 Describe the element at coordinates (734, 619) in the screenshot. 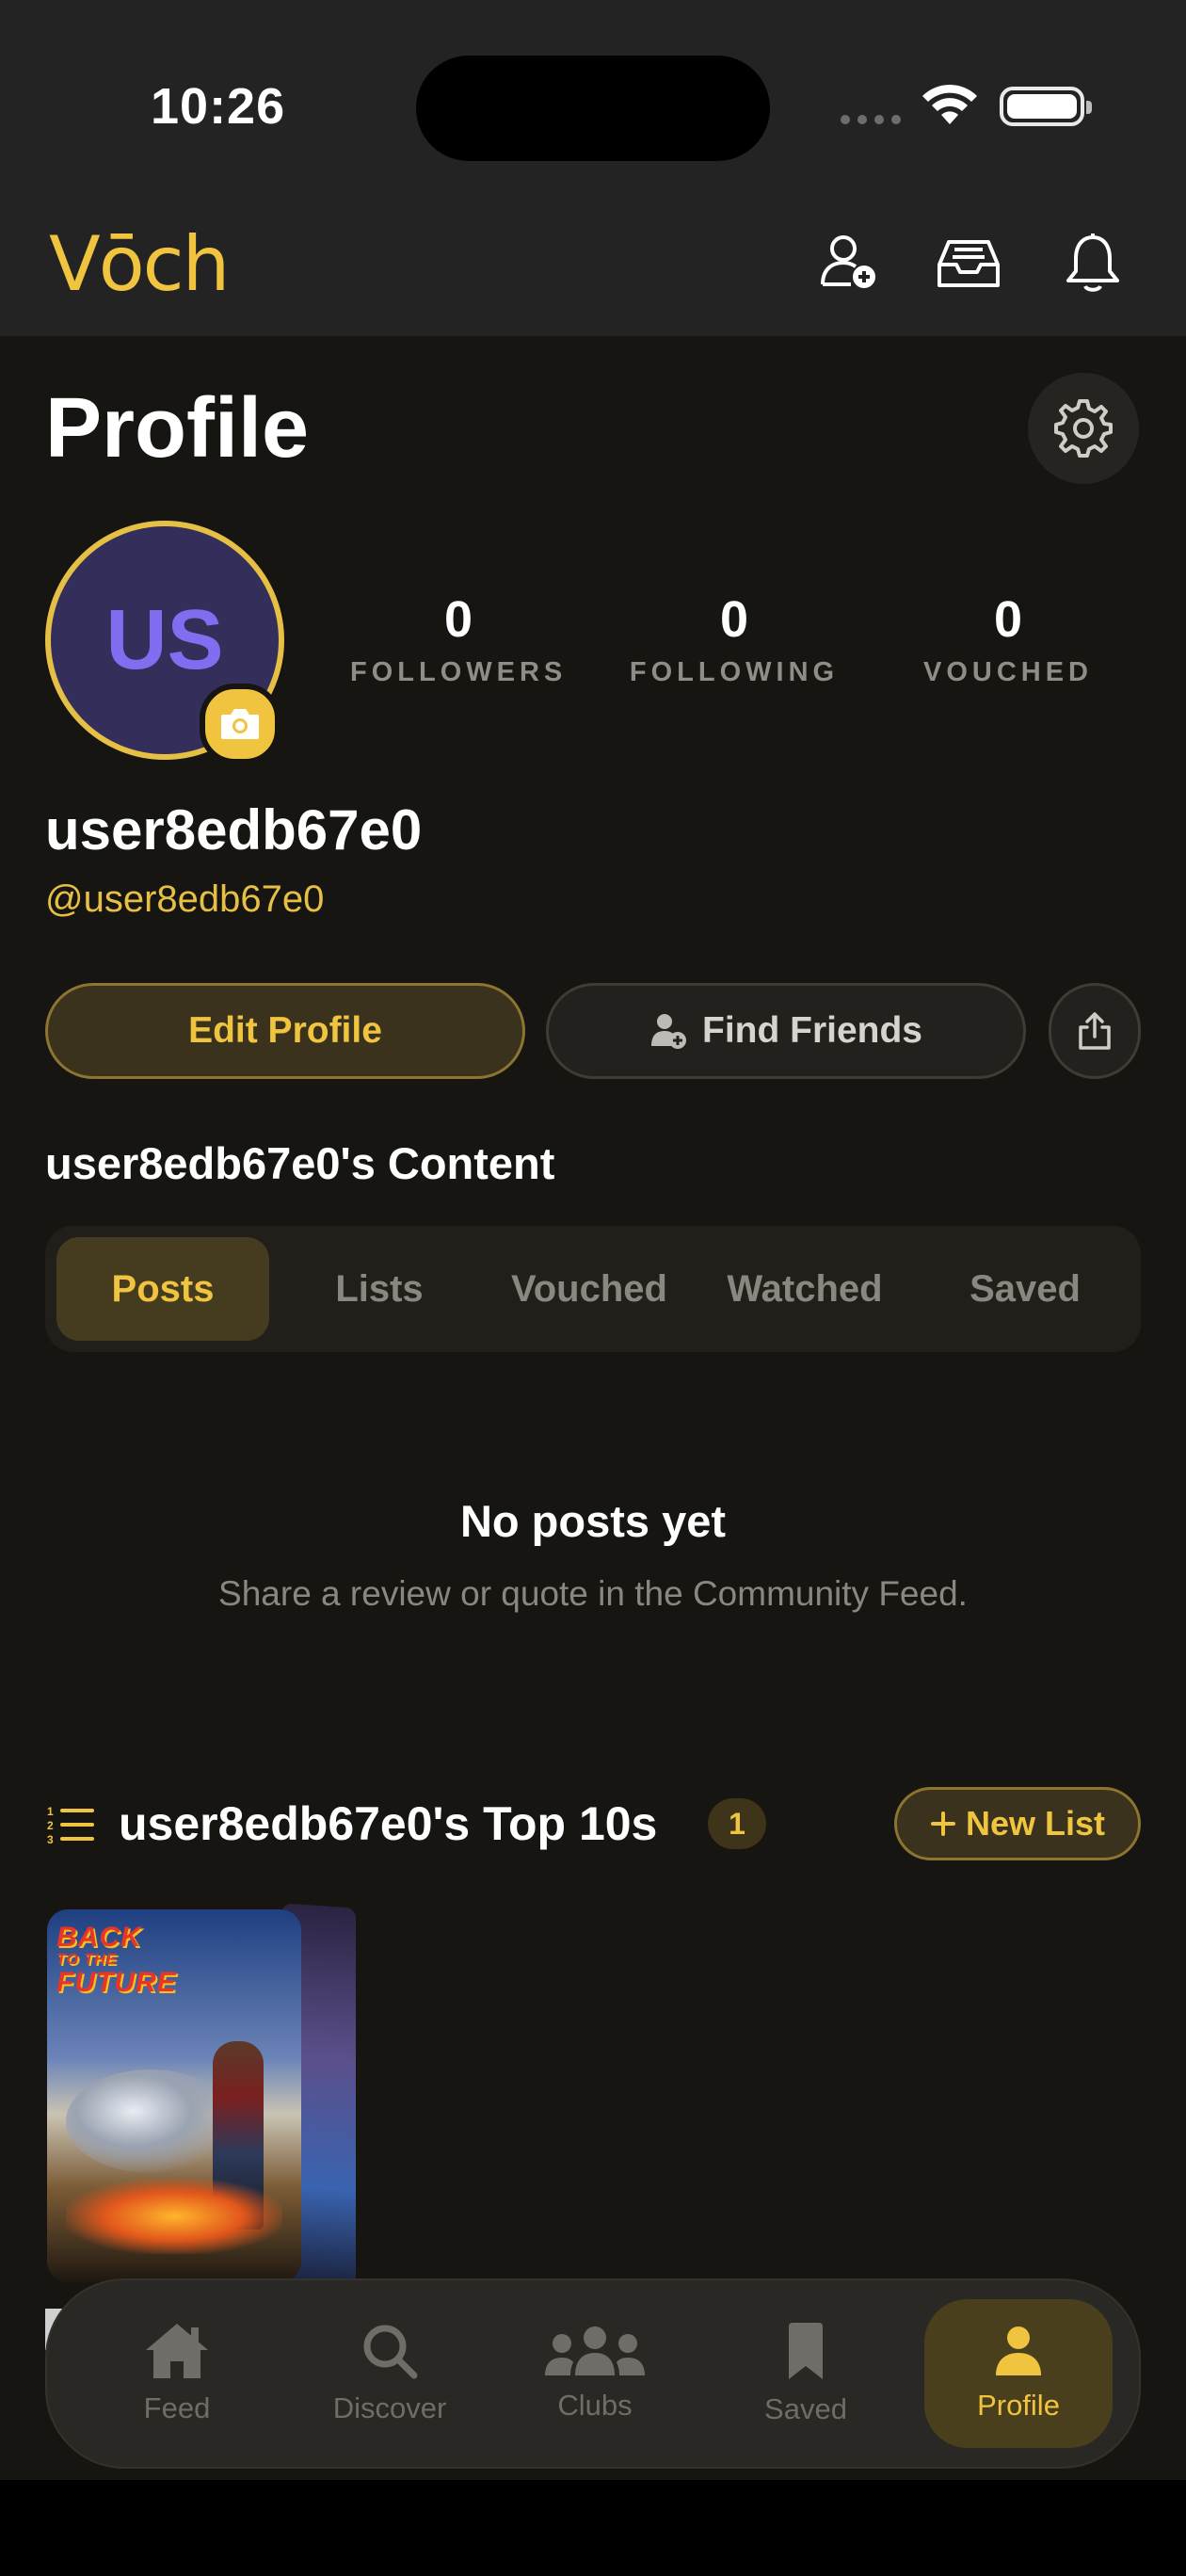

I see `following-count: 0` at that location.